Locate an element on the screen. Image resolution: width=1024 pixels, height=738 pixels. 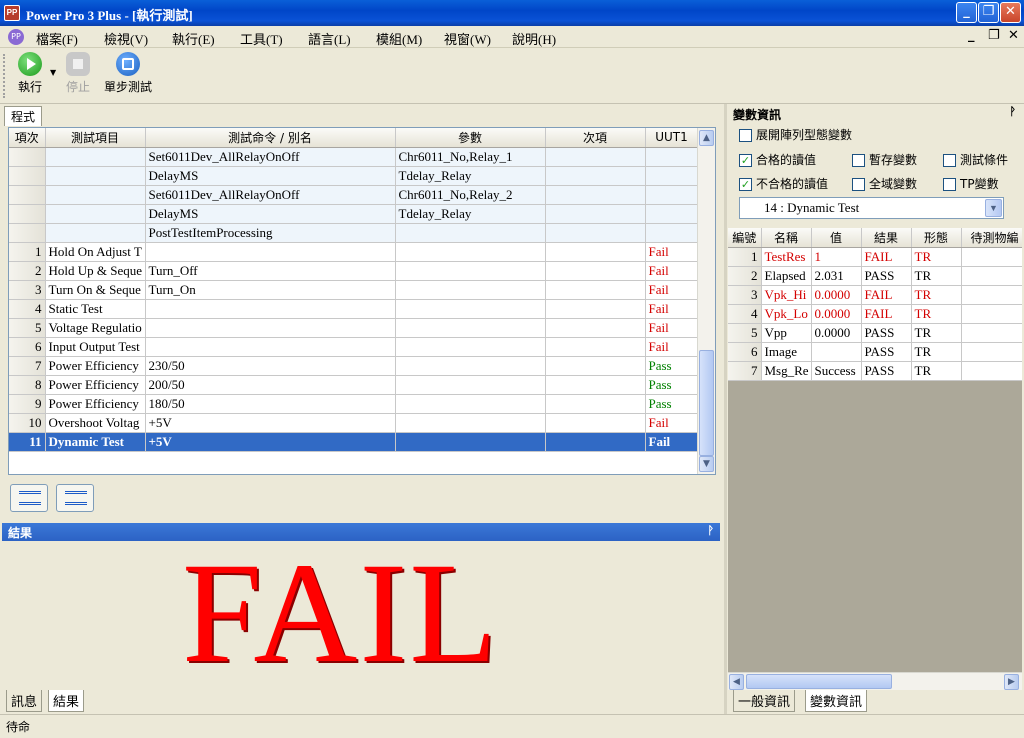
var-row-no: 3 is located at coordinates (745, 295).